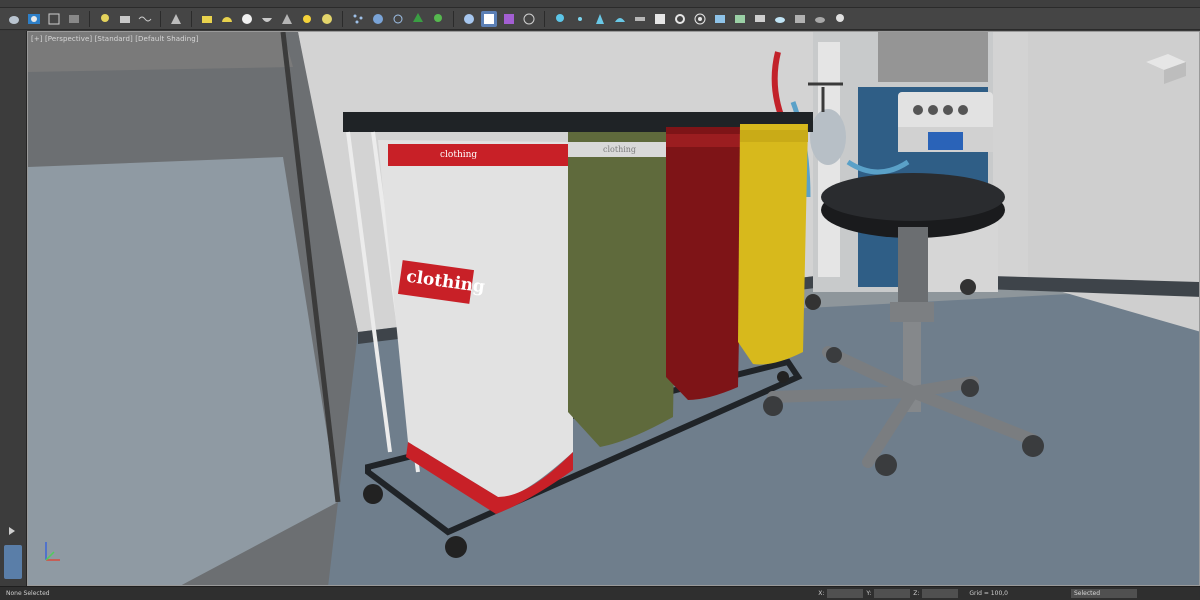 This screenshot has height=600, width=1200. I want to click on particles-icon, so click(358, 19).